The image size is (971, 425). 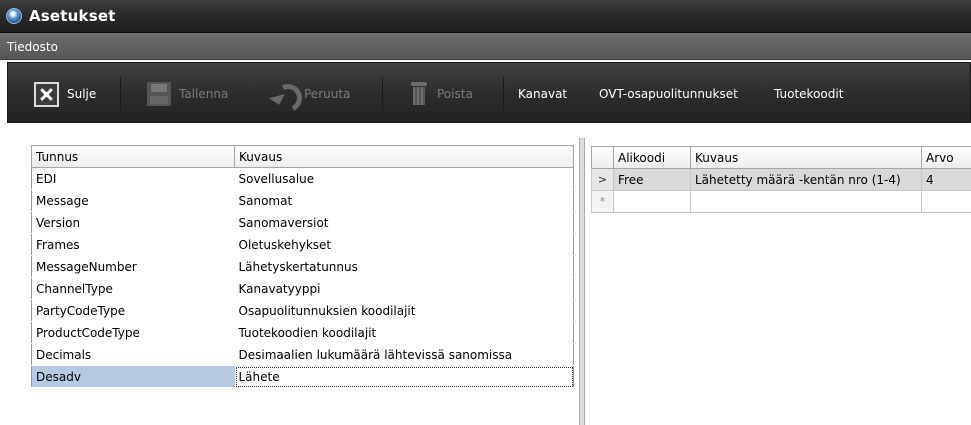 I want to click on cell-tunnus: PartyCodeType, so click(x=133, y=310).